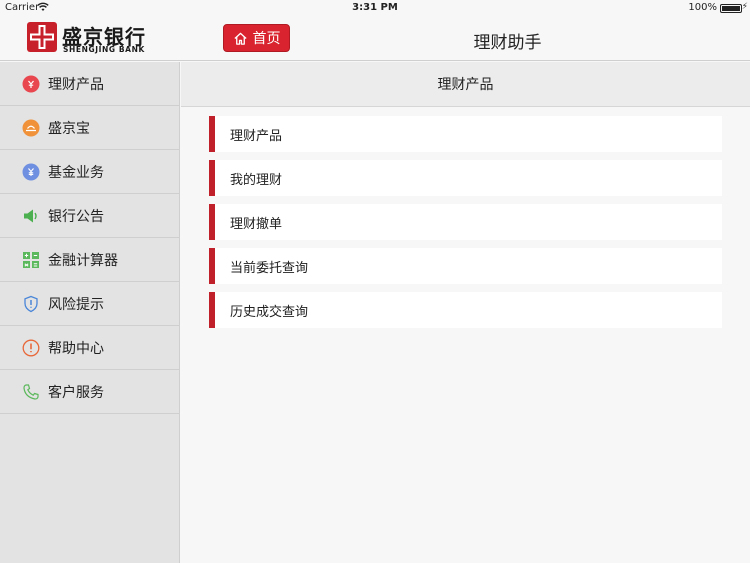 This screenshot has height=563, width=750. I want to click on nav-bar: 盛京银行 SHENGJING BANK 首页 理财助手, so click(375, 38).